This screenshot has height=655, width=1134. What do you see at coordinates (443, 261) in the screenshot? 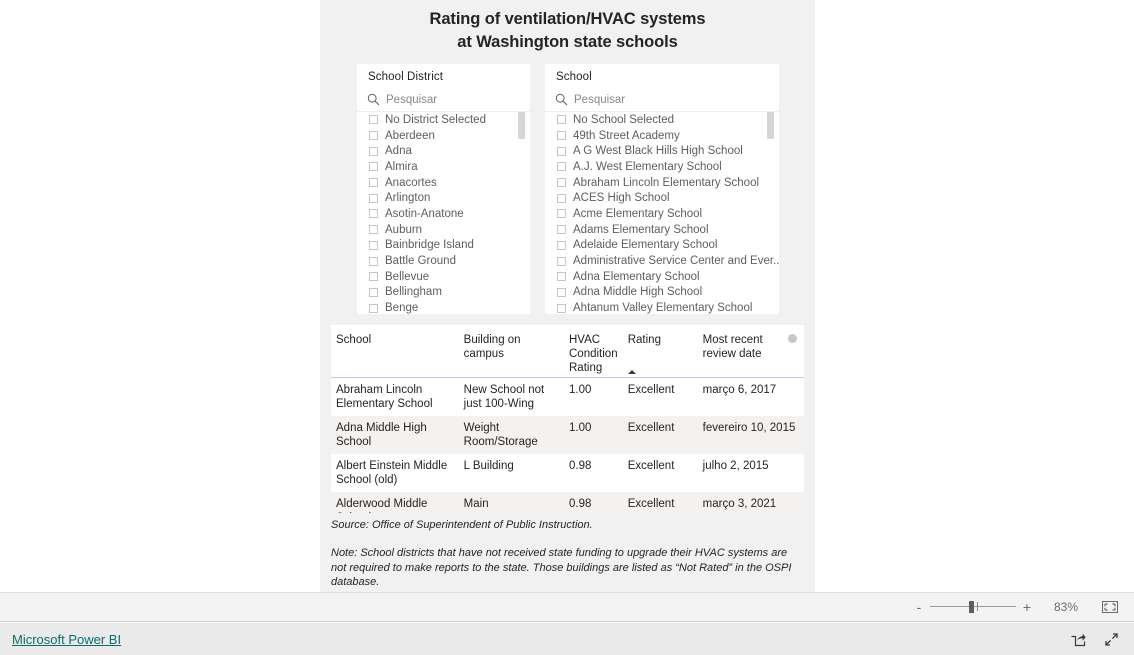
I see `school-district-item: Battle Ground` at bounding box center [443, 261].